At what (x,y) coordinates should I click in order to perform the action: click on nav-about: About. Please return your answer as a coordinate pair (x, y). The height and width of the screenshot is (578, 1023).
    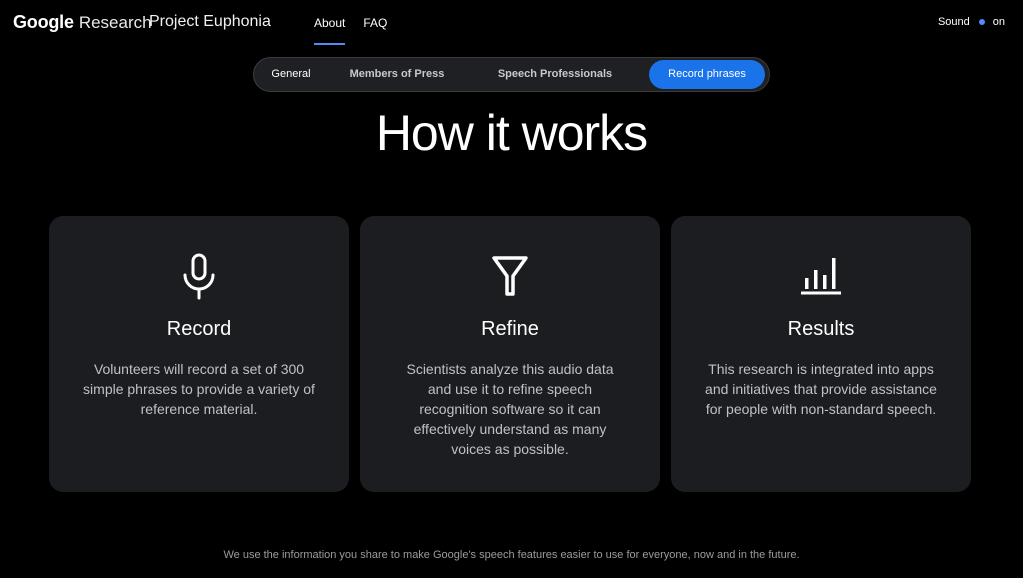
    Looking at the image, I should click on (330, 30).